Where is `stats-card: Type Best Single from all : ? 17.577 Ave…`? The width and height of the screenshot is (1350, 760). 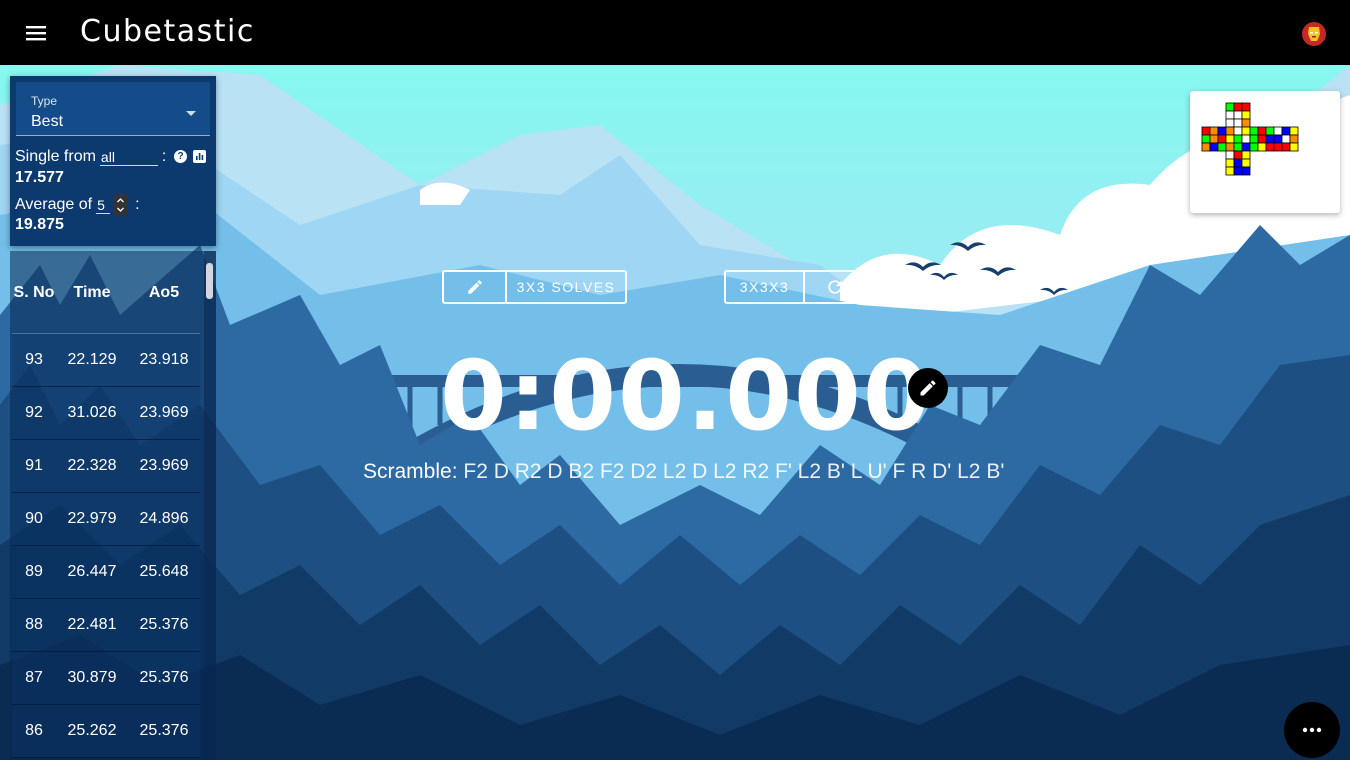 stats-card: Type Best Single from all : ? 17.577 Ave… is located at coordinates (113, 161).